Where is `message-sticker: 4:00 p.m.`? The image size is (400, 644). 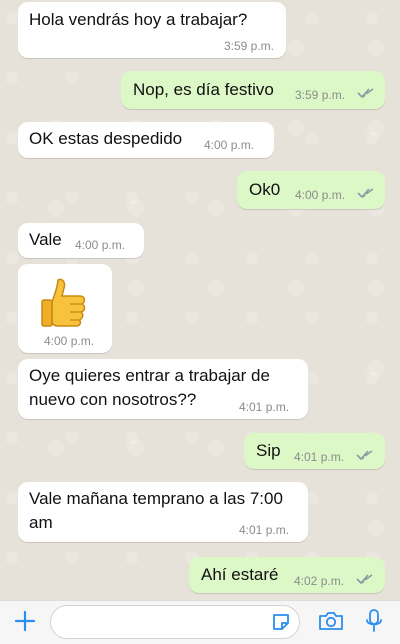
message-sticker: 4:00 p.m. is located at coordinates (65, 308).